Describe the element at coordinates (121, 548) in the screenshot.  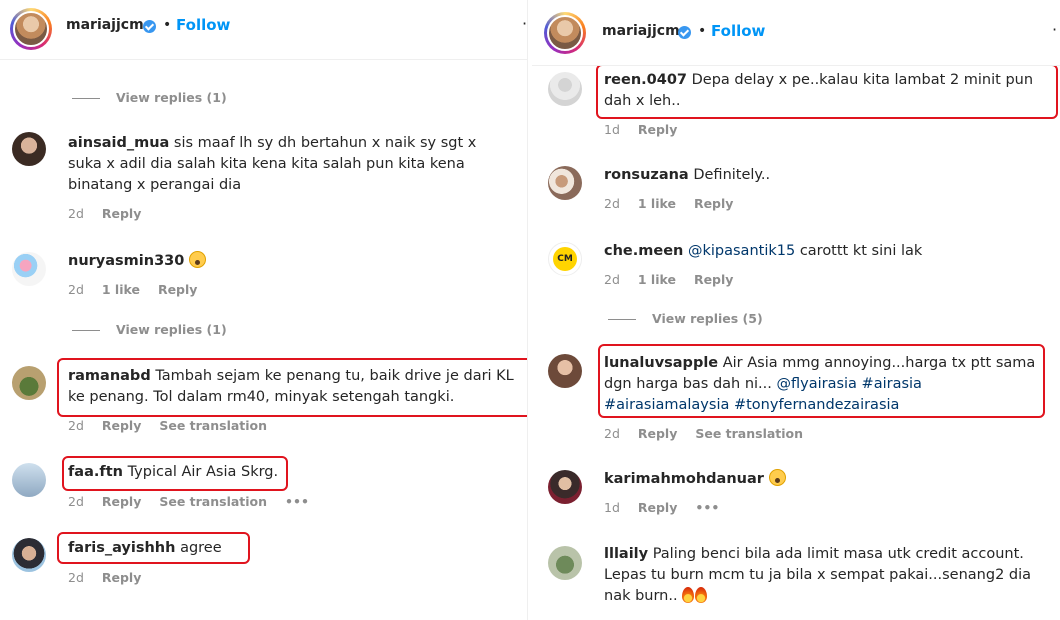
I see `comment-username: faris_ayishhh` at that location.